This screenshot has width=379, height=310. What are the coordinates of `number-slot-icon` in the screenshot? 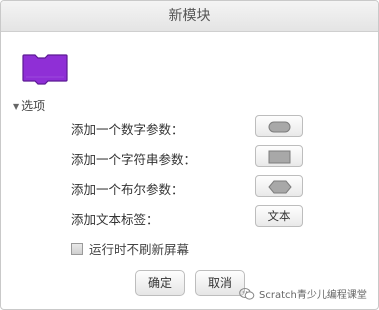 It's located at (279, 127).